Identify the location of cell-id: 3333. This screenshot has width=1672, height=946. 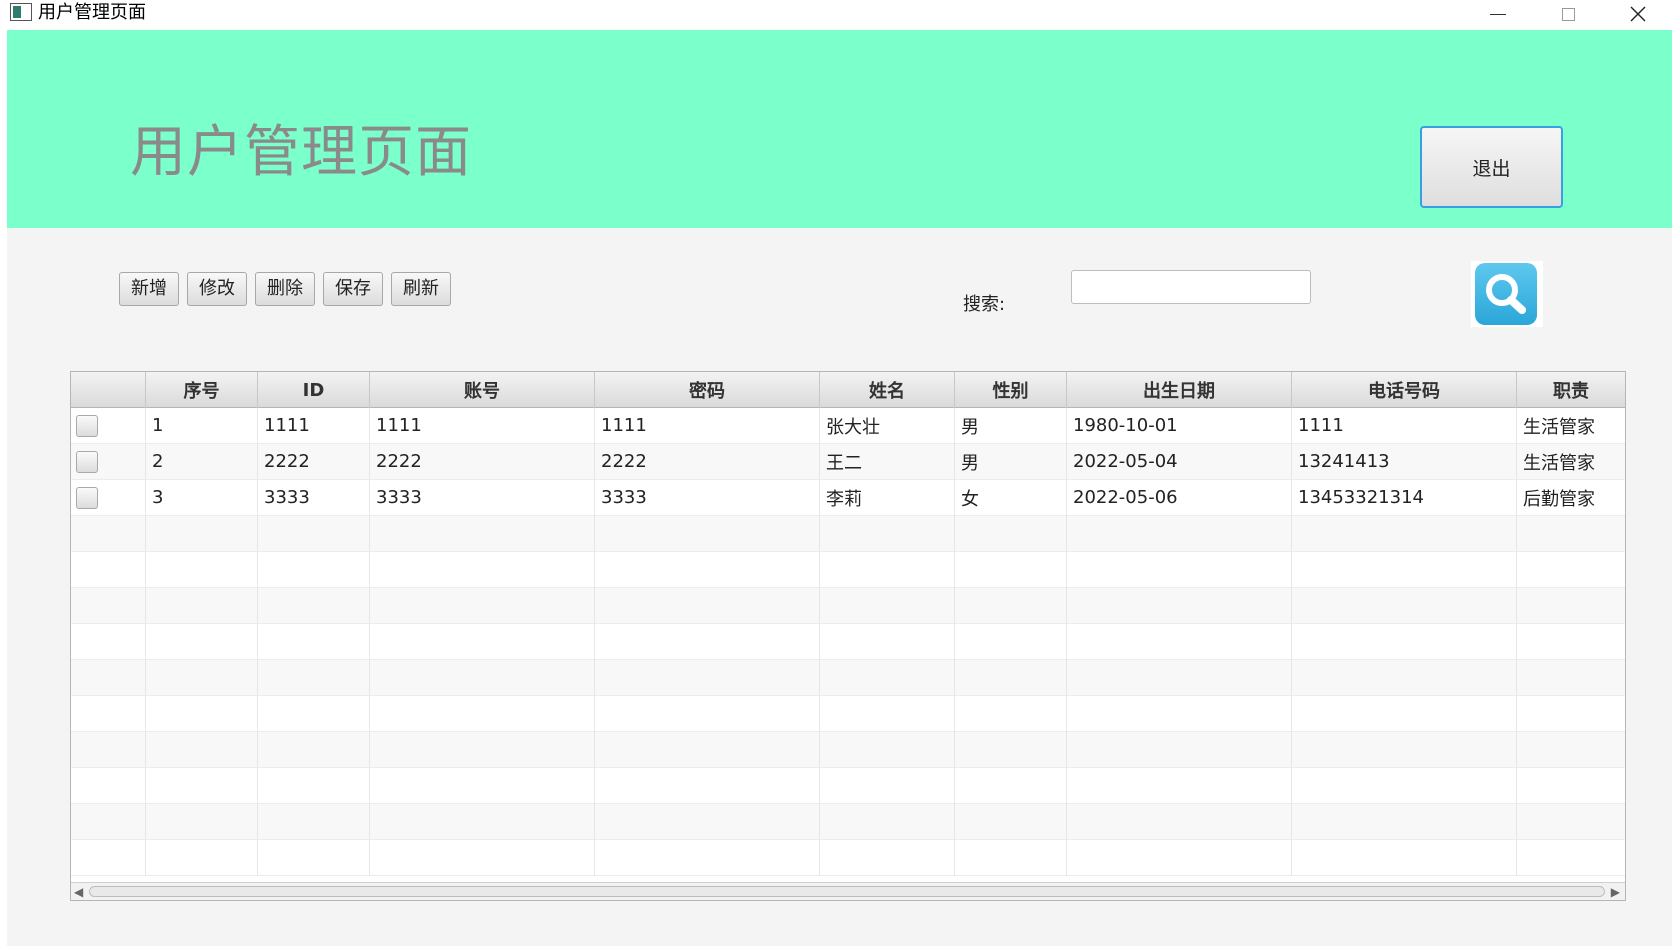
(314, 498).